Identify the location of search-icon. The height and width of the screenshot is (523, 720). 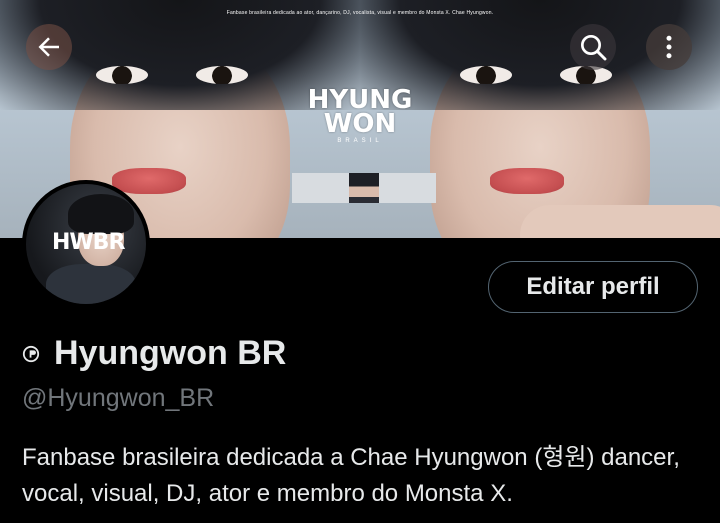
(594, 48).